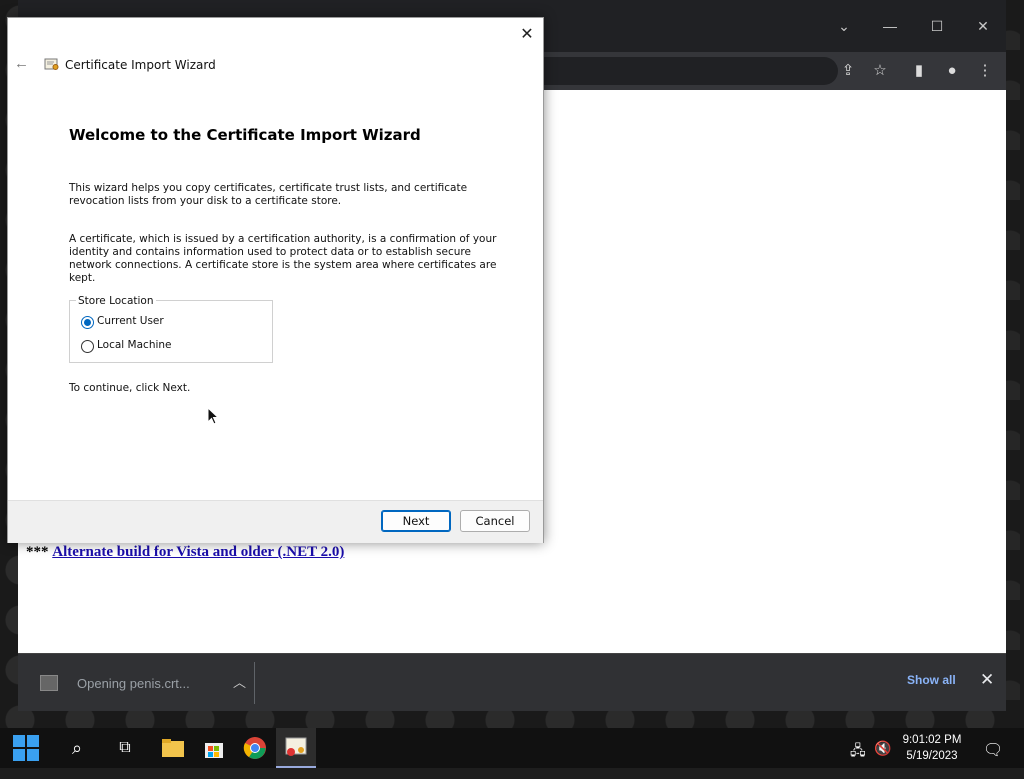 The image size is (1024, 779). I want to click on tab-search-icon: ⌄, so click(844, 26).